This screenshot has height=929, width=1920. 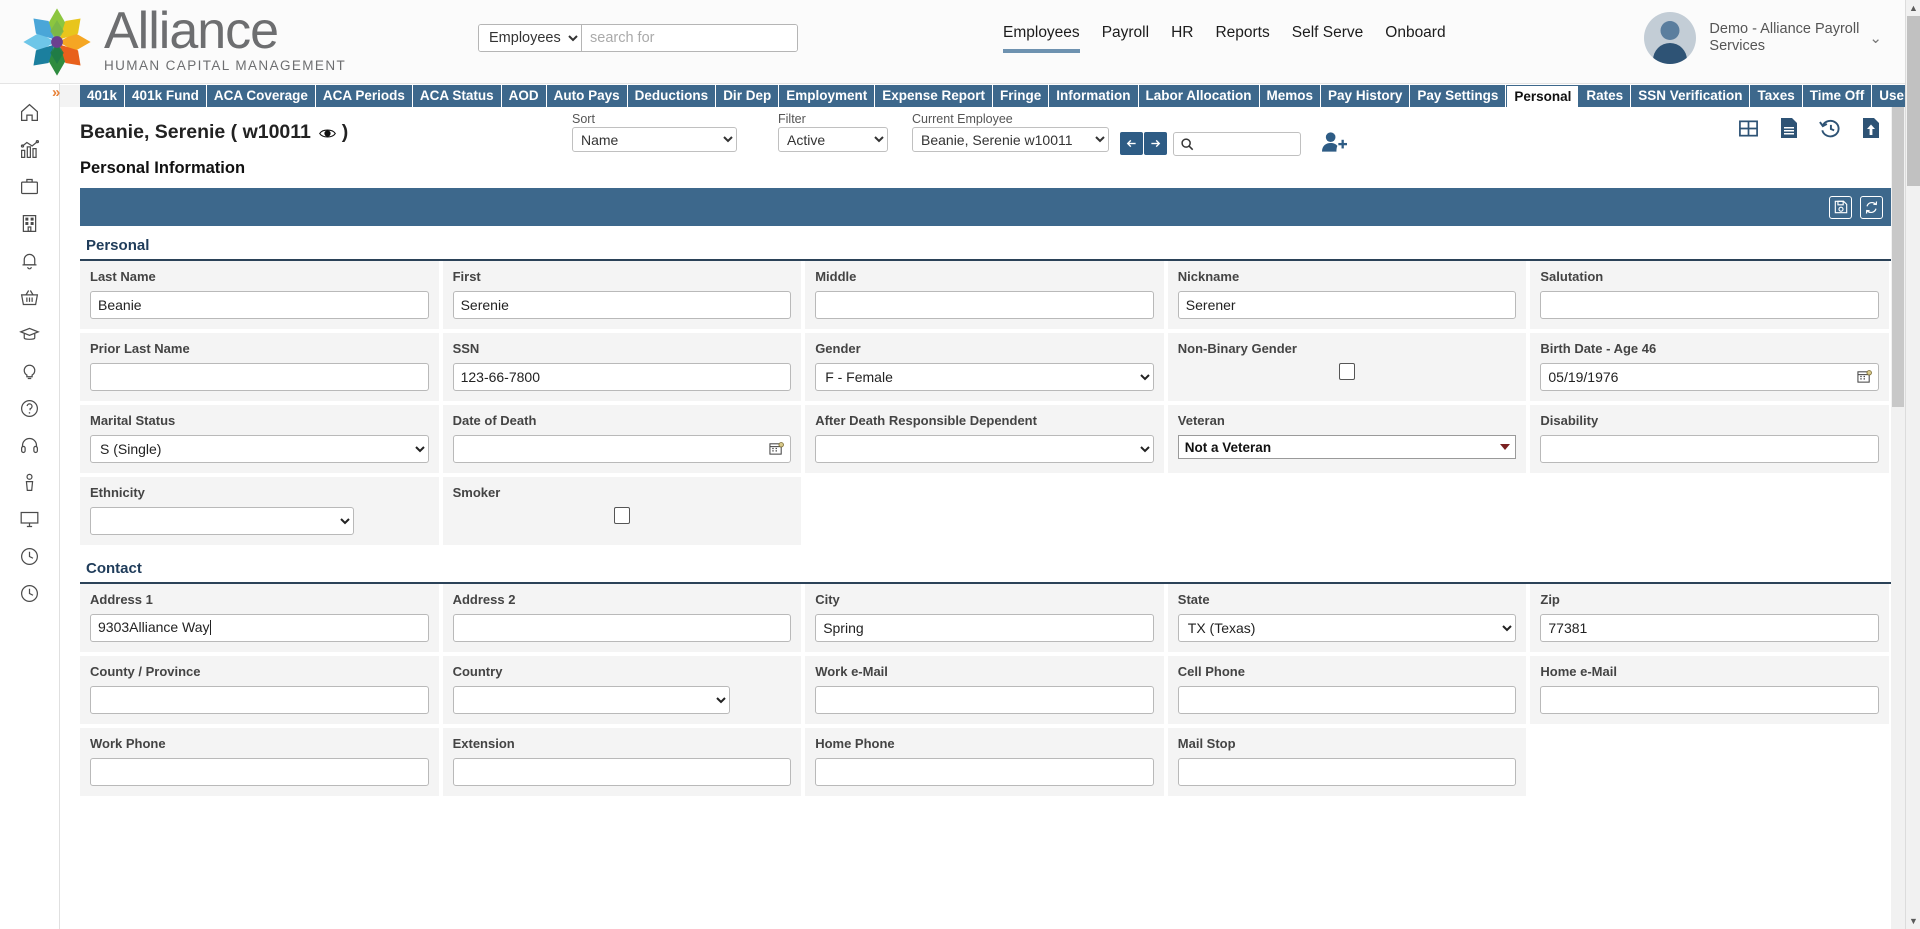 What do you see at coordinates (654, 139) in the screenshot?
I see `sort-select: Name` at bounding box center [654, 139].